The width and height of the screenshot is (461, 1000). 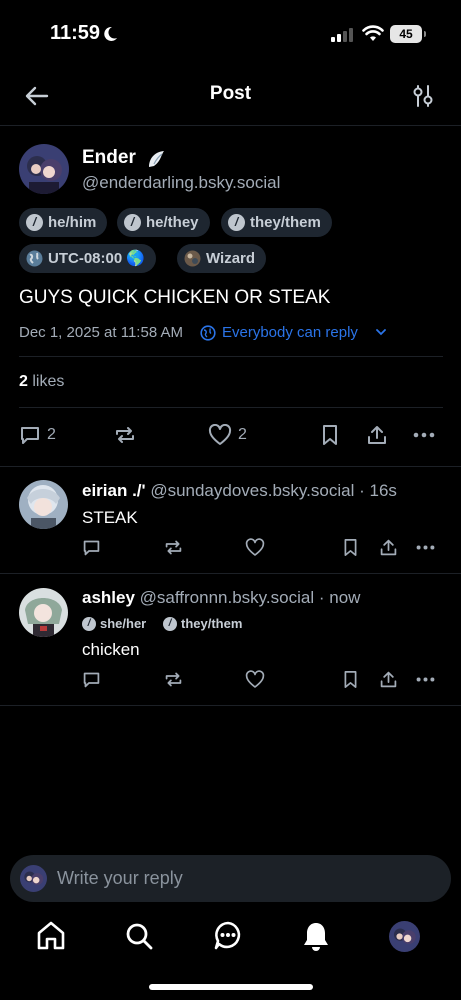 I want to click on tag-label: he/him, so click(x=72, y=222).